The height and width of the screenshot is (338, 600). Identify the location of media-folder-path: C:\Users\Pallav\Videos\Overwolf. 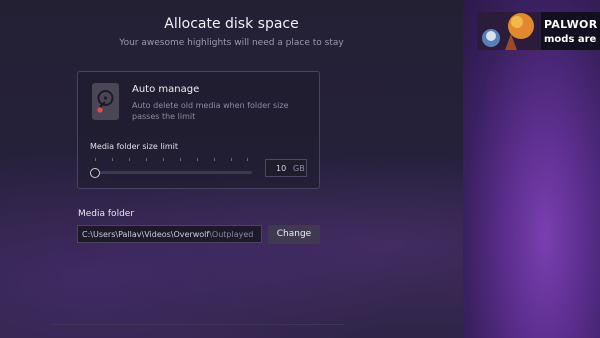
(146, 234).